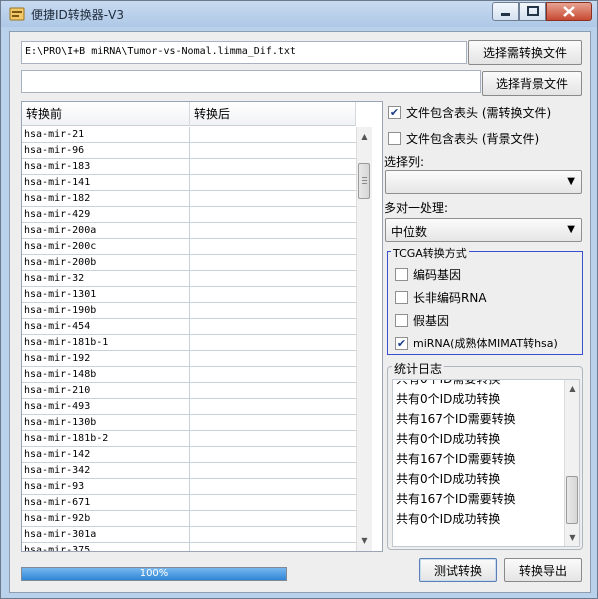 This screenshot has width=598, height=599. I want to click on header-target-checkbox: ✔, so click(394, 112).